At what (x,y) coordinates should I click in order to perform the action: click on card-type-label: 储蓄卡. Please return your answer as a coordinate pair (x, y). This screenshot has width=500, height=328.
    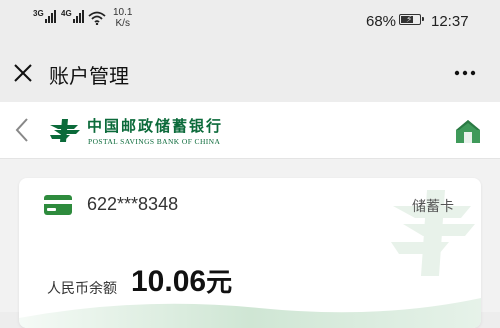
    Looking at the image, I should click on (433, 206).